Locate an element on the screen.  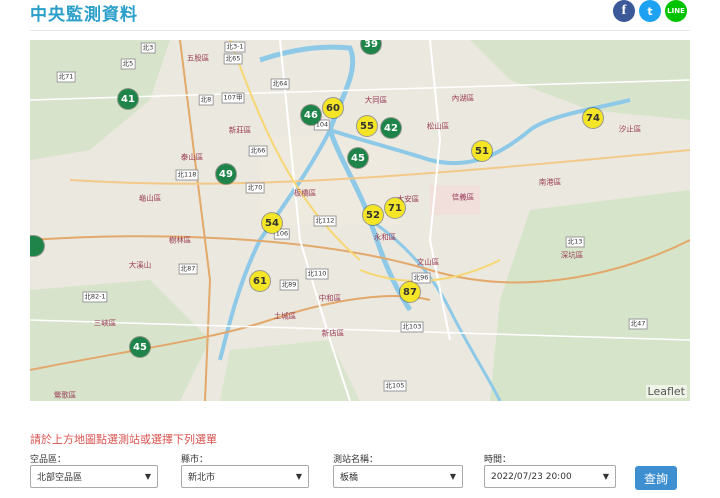
road-marker: 北8 is located at coordinates (206, 100).